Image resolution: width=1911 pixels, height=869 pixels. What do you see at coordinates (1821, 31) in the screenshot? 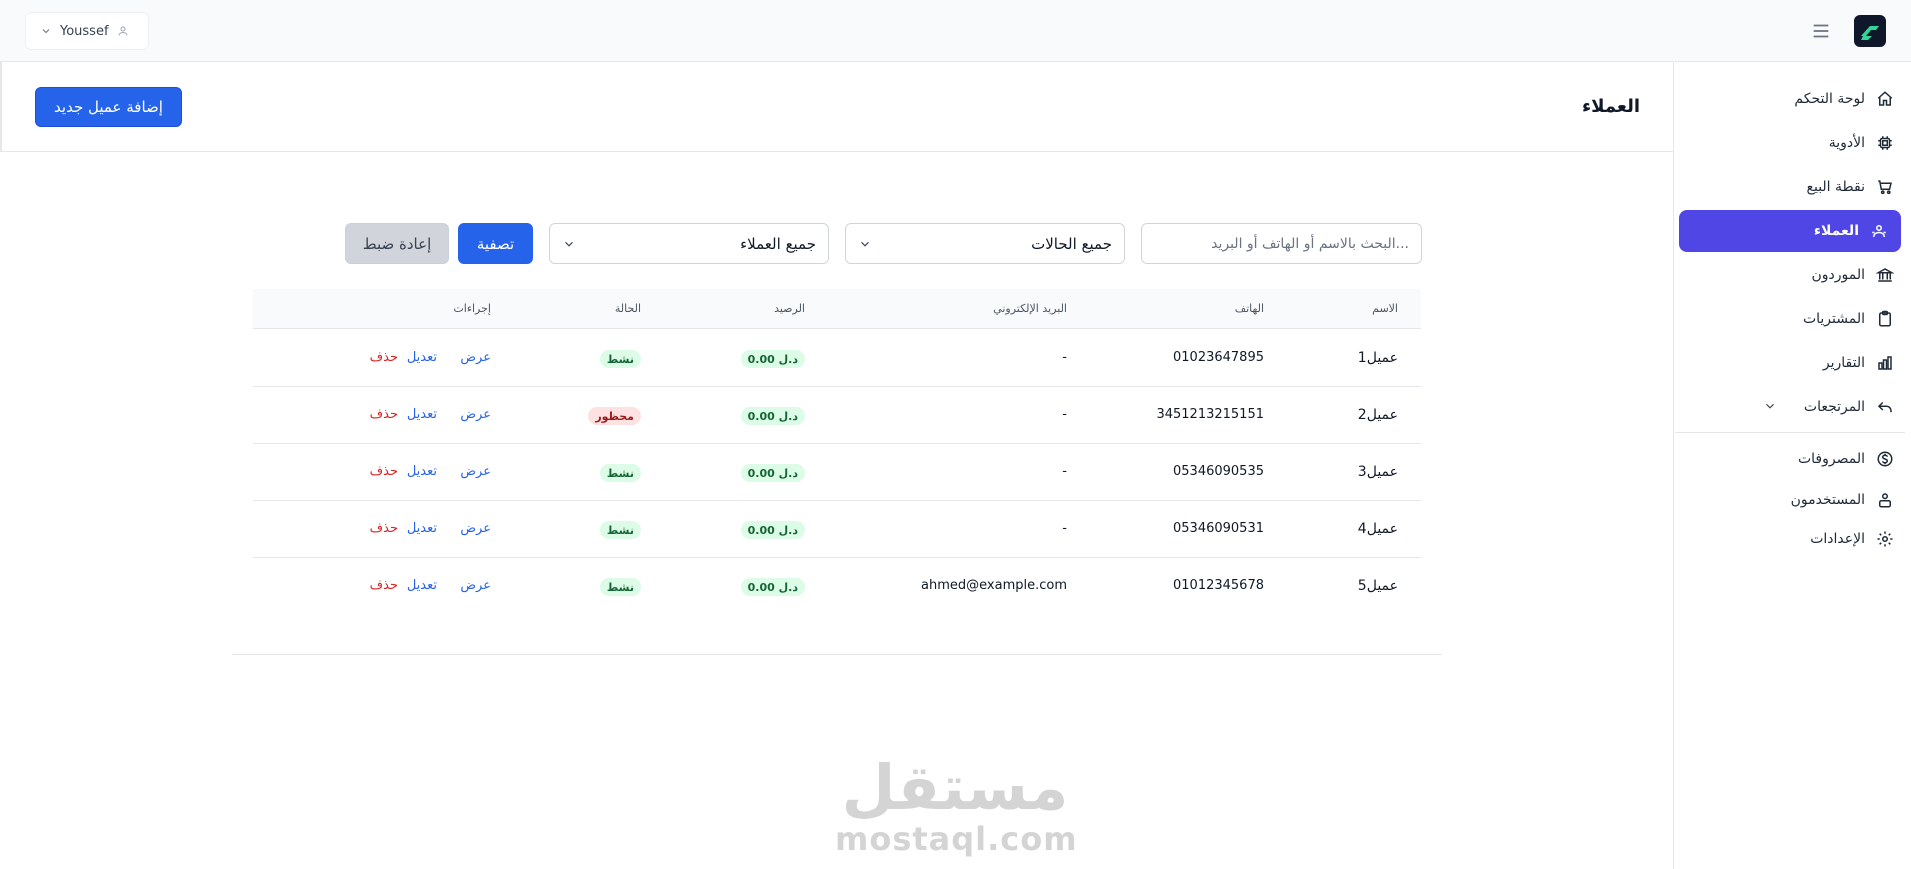
I see `hamburger-menu-icon` at bounding box center [1821, 31].